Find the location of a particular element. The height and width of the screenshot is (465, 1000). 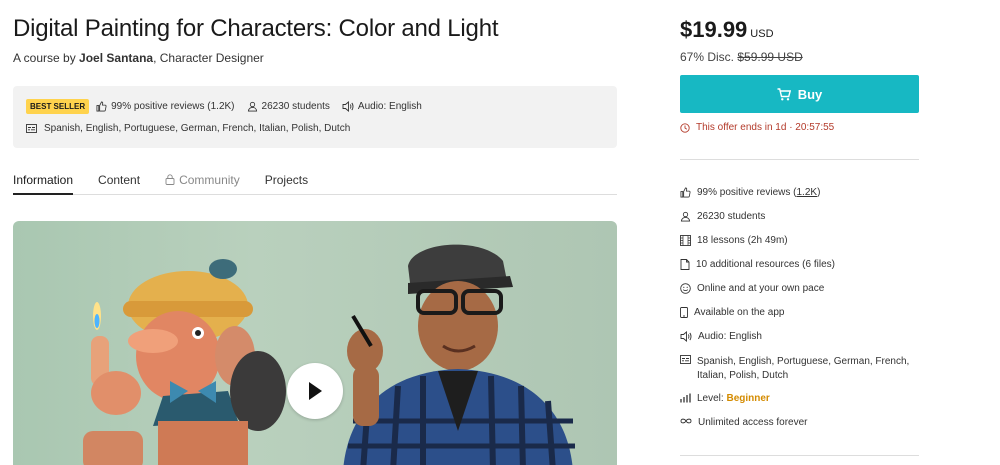

discount-line: 67% Disc. $59.99 USD is located at coordinates (741, 57).